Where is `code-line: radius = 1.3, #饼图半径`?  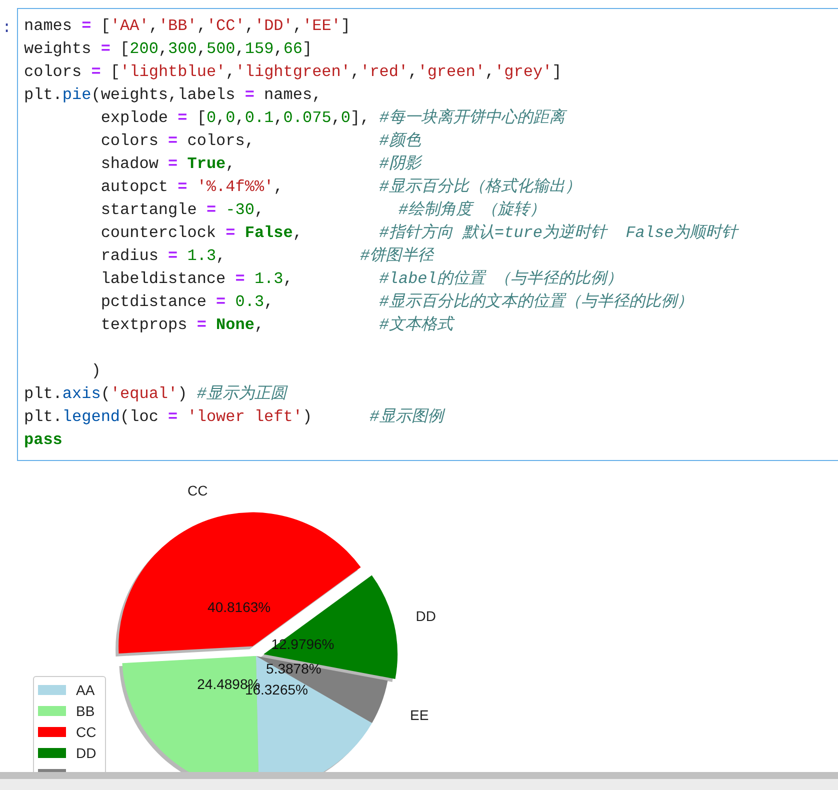 code-line: radius = 1.3, #饼图半径 is located at coordinates (267, 256).